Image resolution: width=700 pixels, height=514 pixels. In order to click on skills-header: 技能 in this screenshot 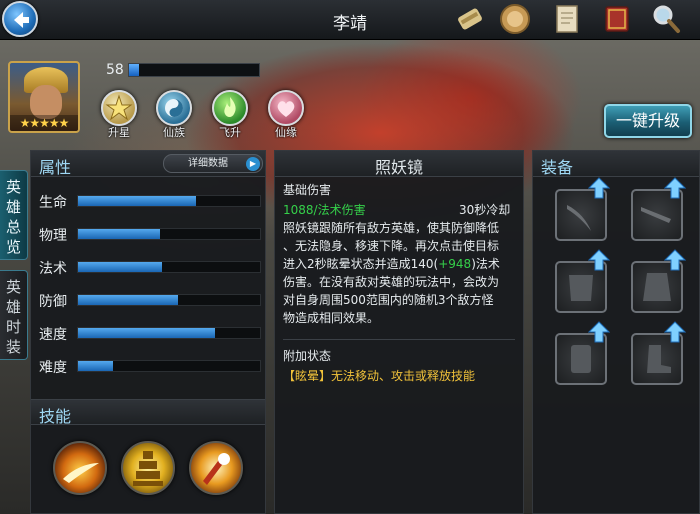, I will do `click(148, 412)`.